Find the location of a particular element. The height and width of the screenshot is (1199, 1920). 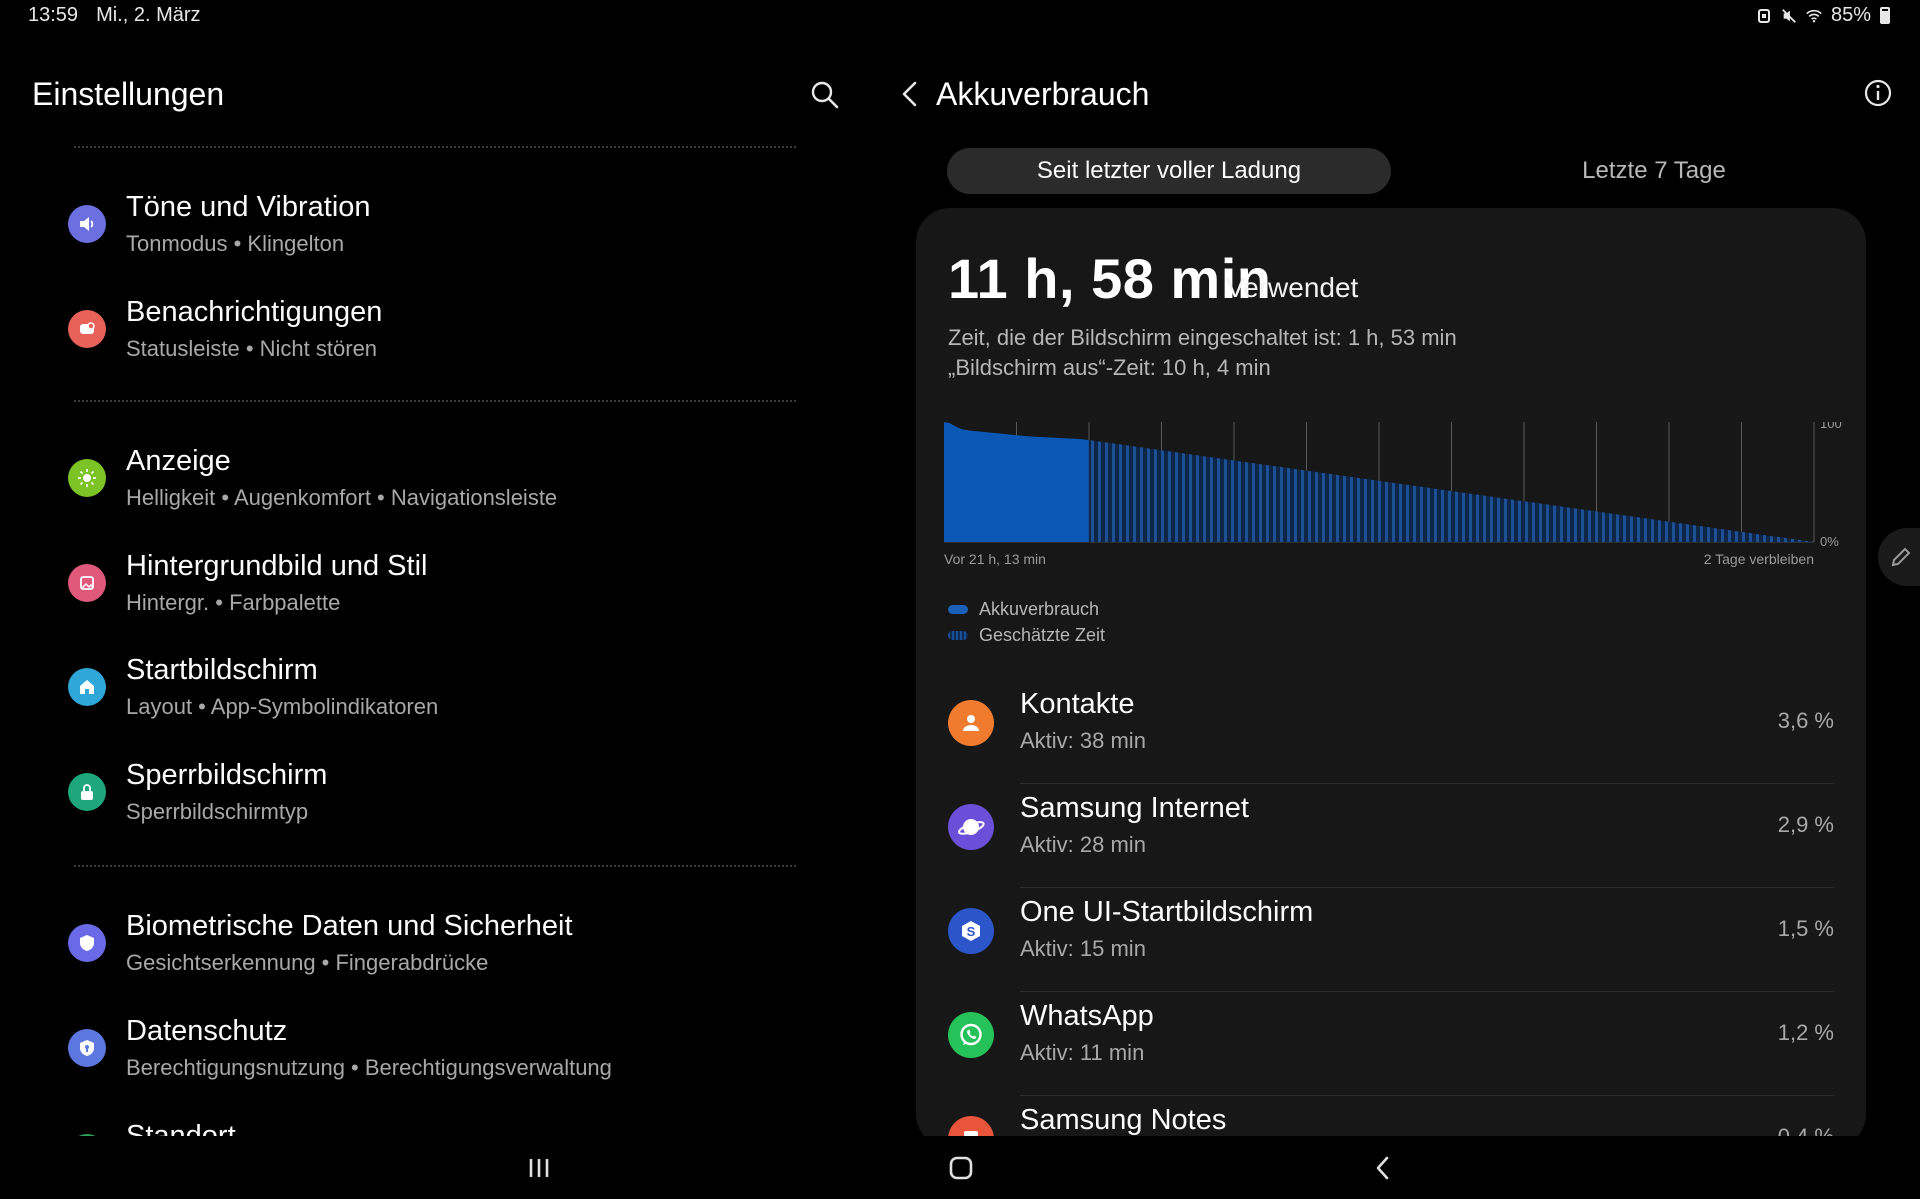

legend-item-estimate: Geschätzte Zeit is located at coordinates (1026, 635).